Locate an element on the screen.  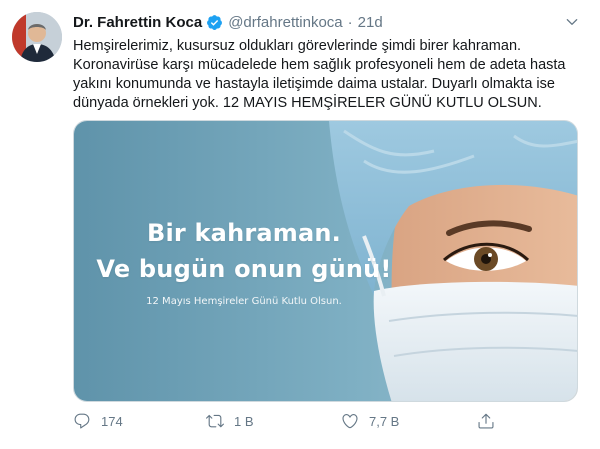
tweet-time: 21d is located at coordinates (370, 22).